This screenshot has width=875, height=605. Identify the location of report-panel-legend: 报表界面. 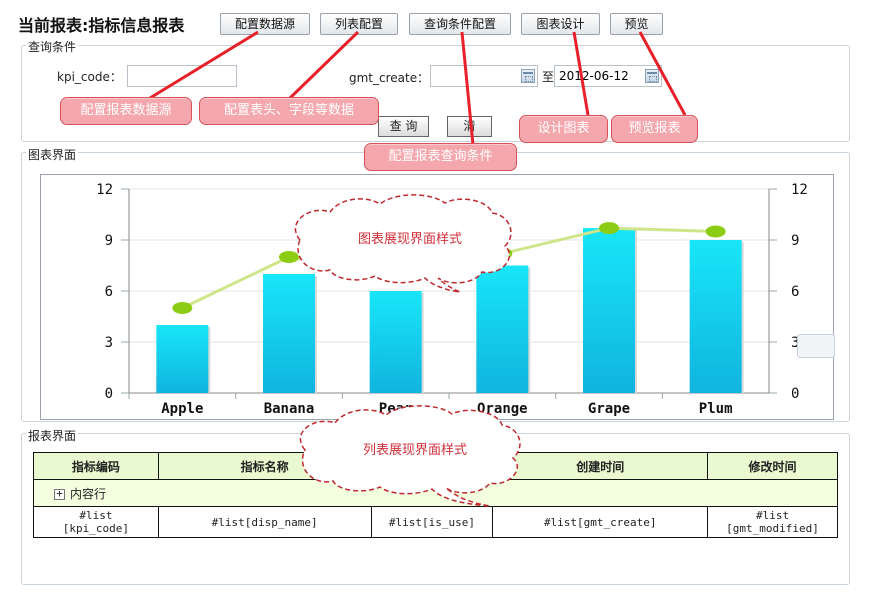
(52, 435).